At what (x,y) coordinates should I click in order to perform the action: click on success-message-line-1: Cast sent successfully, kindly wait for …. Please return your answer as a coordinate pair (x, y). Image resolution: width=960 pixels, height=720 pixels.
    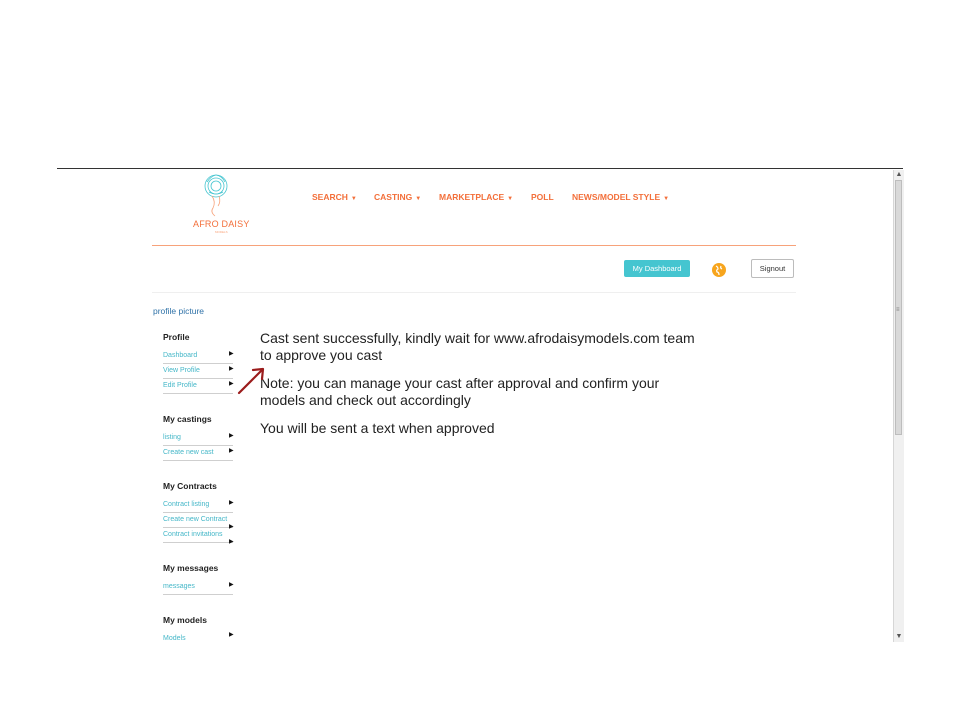
    Looking at the image, I should click on (477, 338).